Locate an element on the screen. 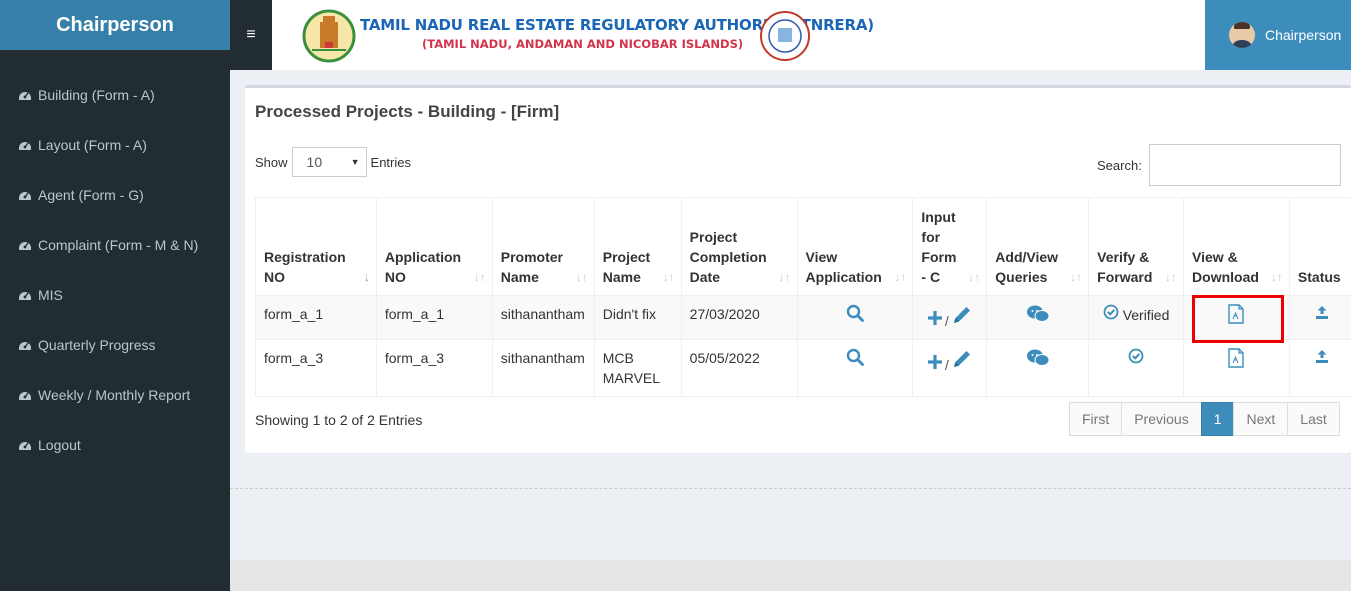 The image size is (1351, 591). search-input is located at coordinates (1244, 165).